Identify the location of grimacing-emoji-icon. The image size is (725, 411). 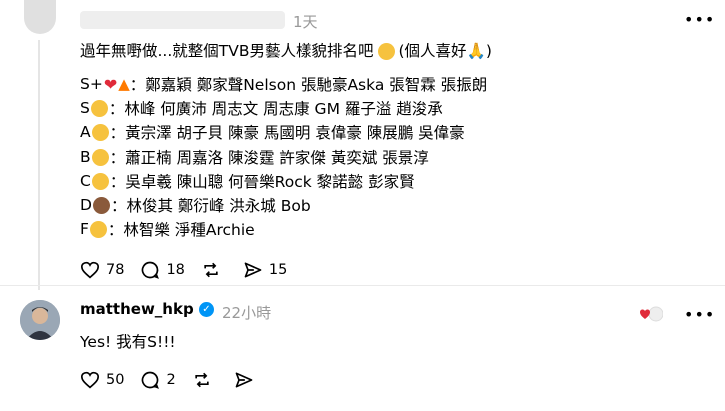
(100, 181).